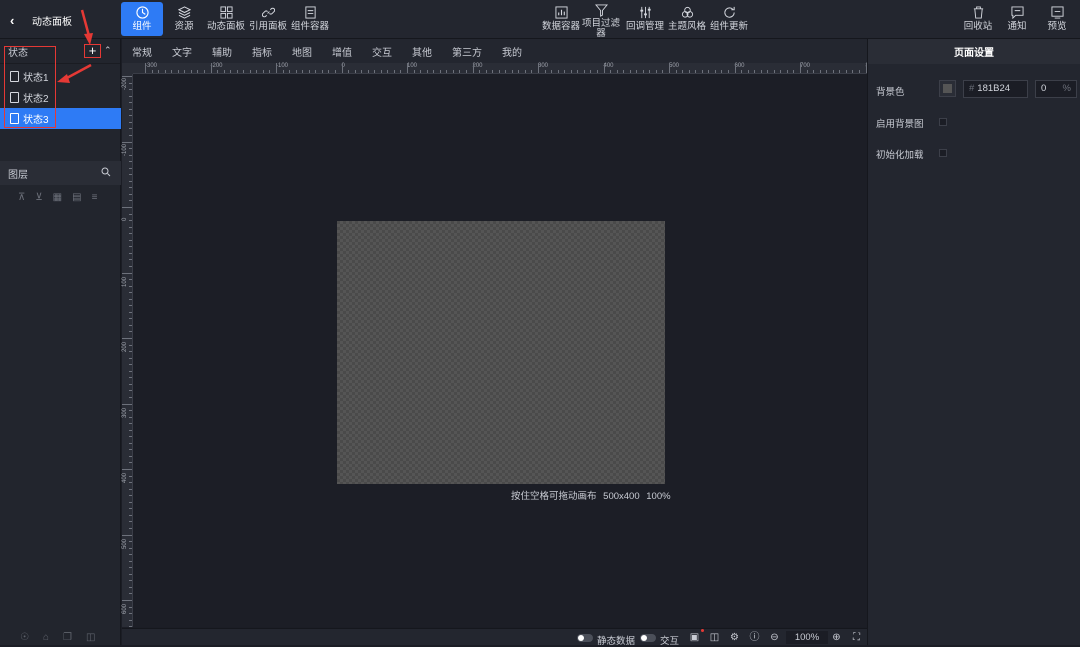 The width and height of the screenshot is (1080, 647). I want to click on tab-value-added: 增值, so click(342, 51).